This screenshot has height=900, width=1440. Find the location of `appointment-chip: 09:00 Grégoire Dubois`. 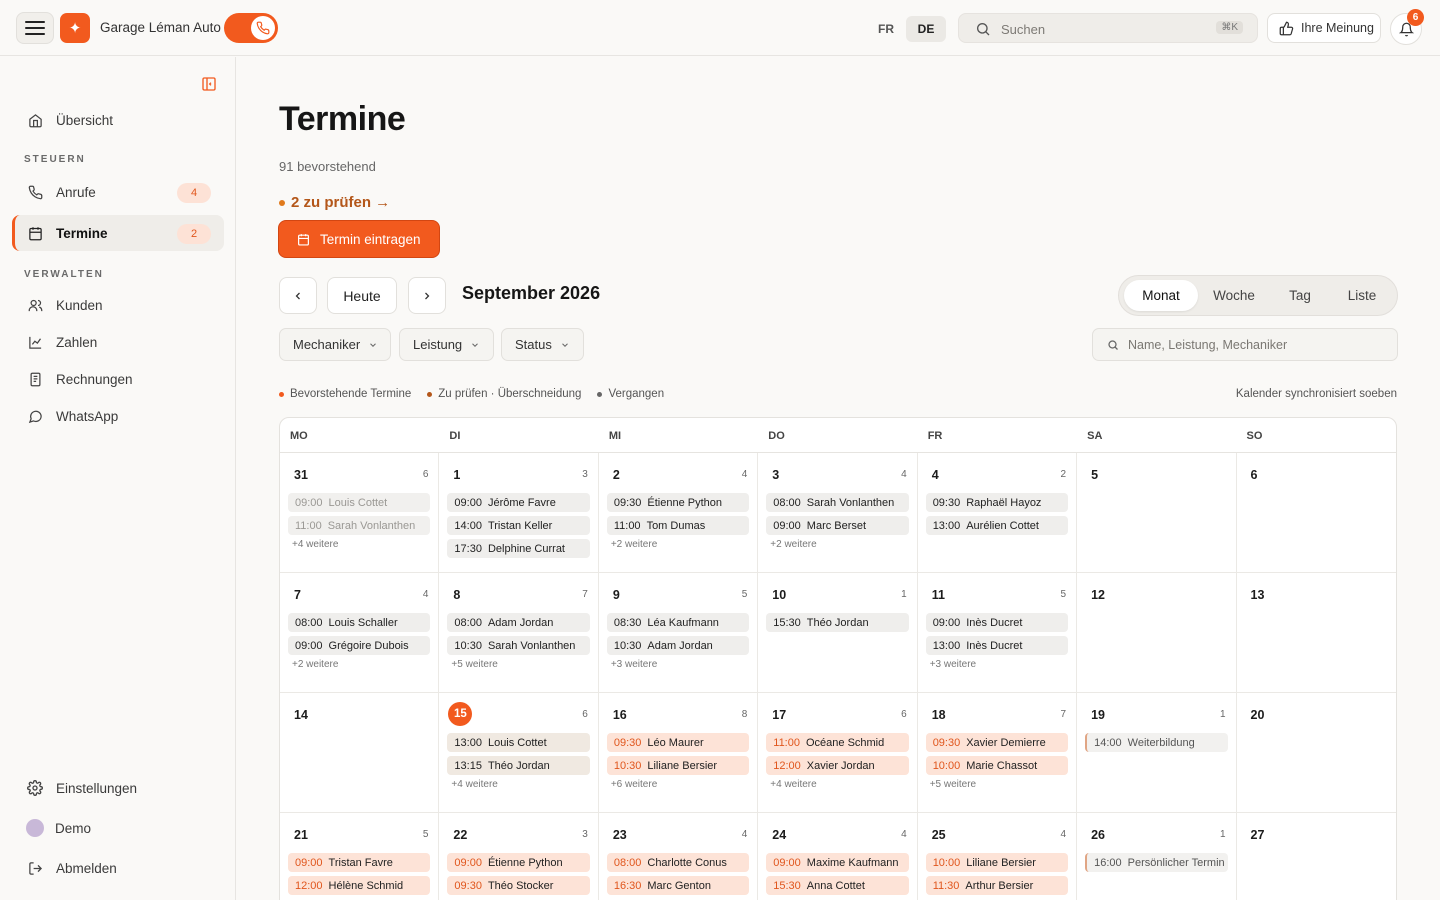

appointment-chip: 09:00 Grégoire Dubois is located at coordinates (359, 645).